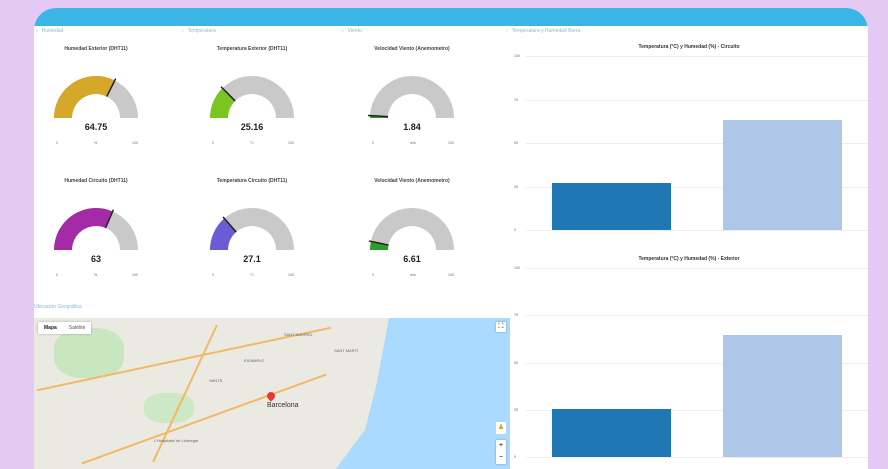  Describe the element at coordinates (204, 419) in the screenshot. I see `map-road` at that location.